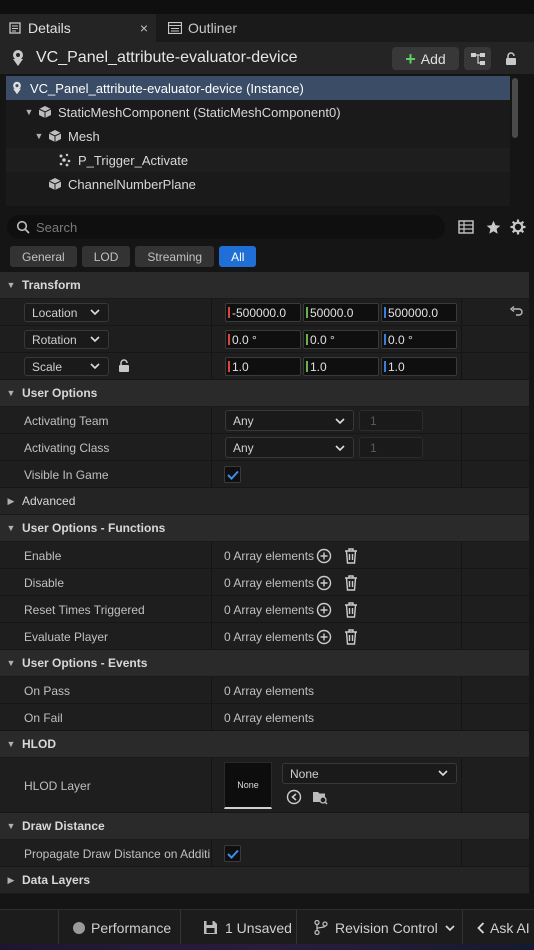  Describe the element at coordinates (269, 690) in the screenshot. I see `array-count: 0 Array elements` at that location.